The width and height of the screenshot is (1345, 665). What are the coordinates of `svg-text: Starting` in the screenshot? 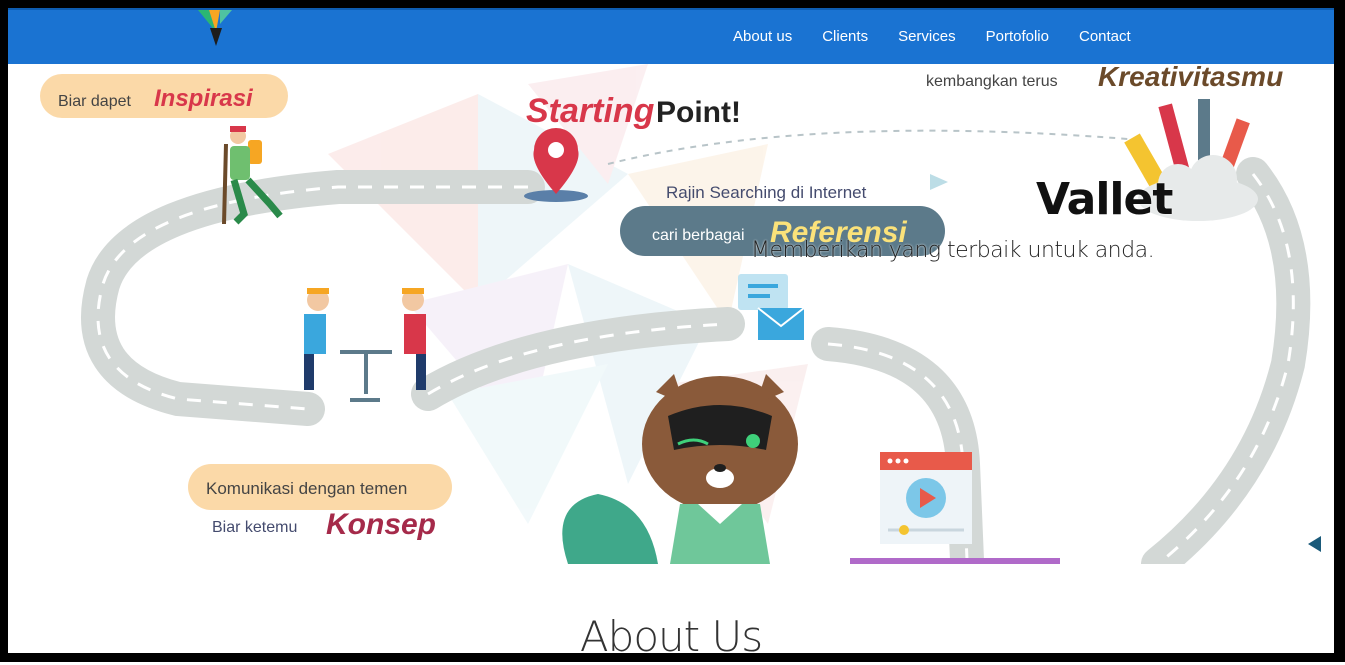 It's located at (590, 111).